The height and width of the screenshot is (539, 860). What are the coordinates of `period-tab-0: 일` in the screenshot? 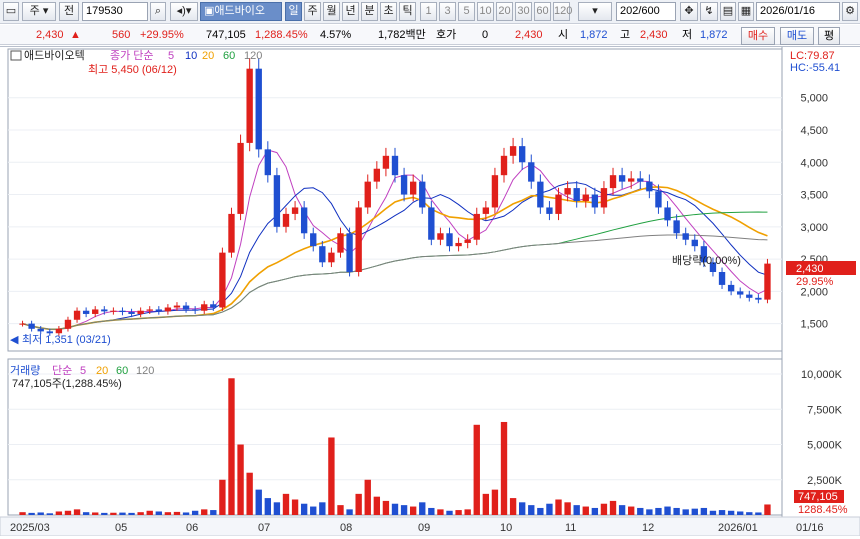 It's located at (293, 11).